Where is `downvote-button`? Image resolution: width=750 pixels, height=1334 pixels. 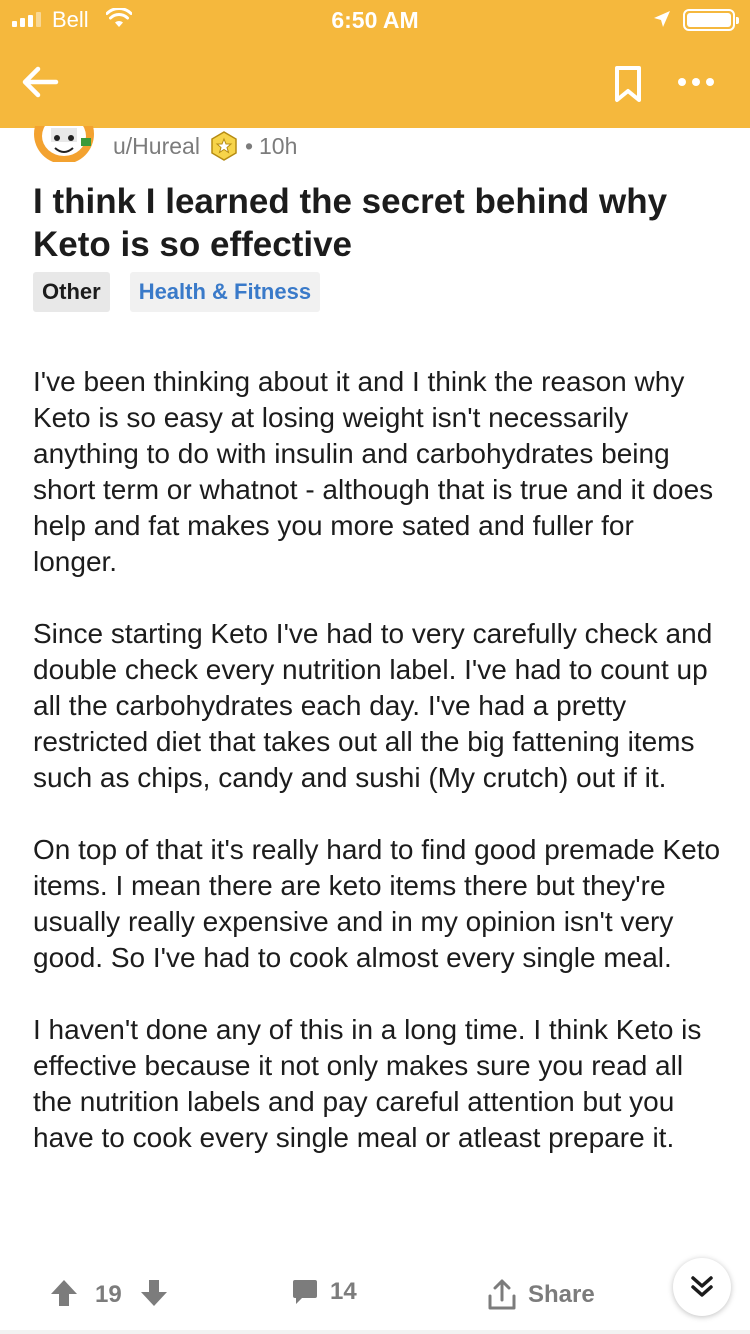
downvote-button is located at coordinates (154, 1293).